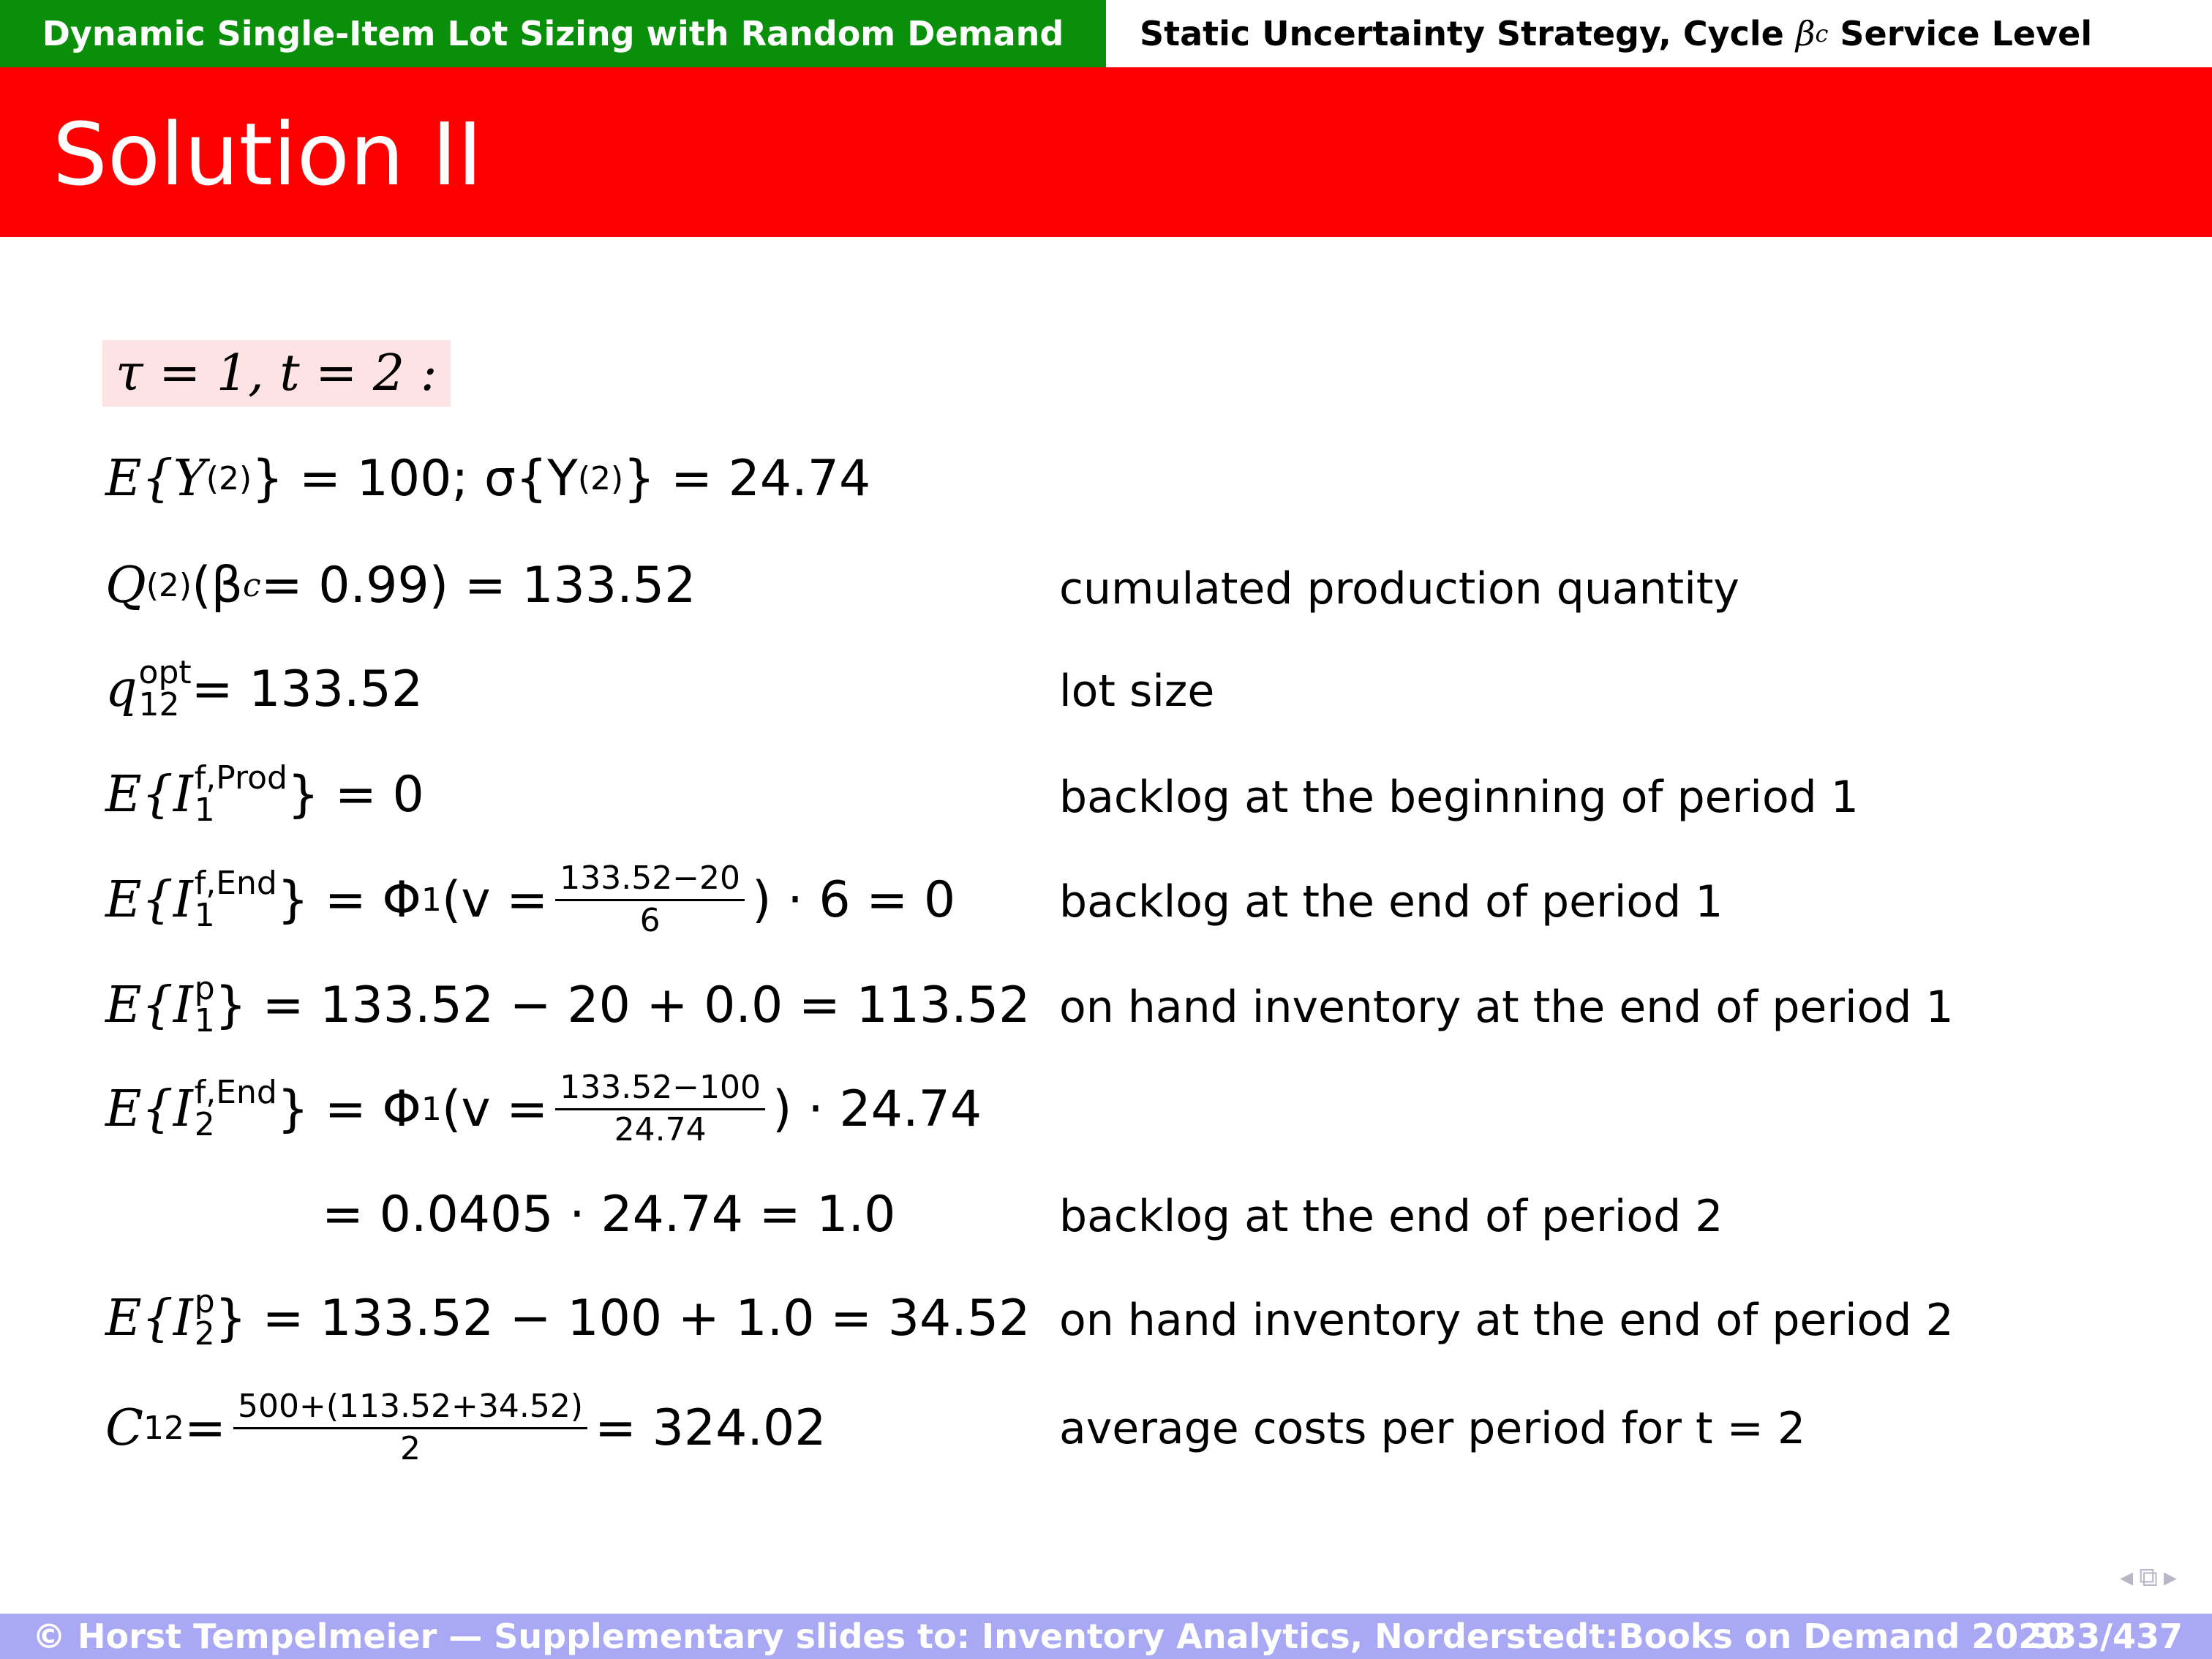 This screenshot has width=2212, height=1659. I want to click on l10-denominator: 2, so click(410, 1448).